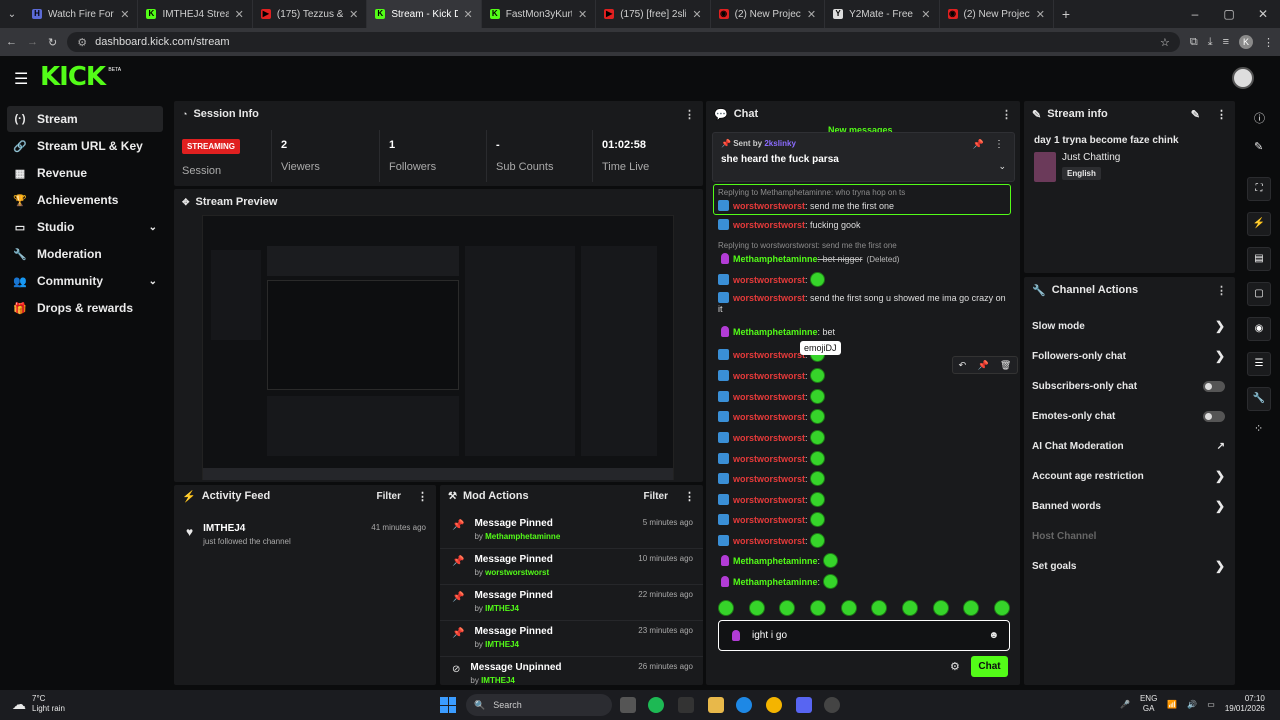 Image resolution: width=1280 pixels, height=720 pixels. Describe the element at coordinates (1214, 416) in the screenshot. I see `toggle-switch` at that location.